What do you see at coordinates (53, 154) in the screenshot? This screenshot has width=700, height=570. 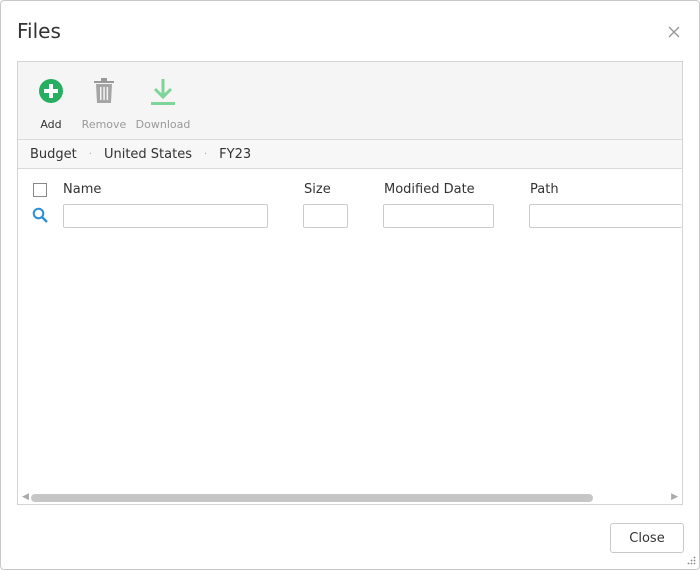 I see `breadcrumb-item-budget: Budget` at bounding box center [53, 154].